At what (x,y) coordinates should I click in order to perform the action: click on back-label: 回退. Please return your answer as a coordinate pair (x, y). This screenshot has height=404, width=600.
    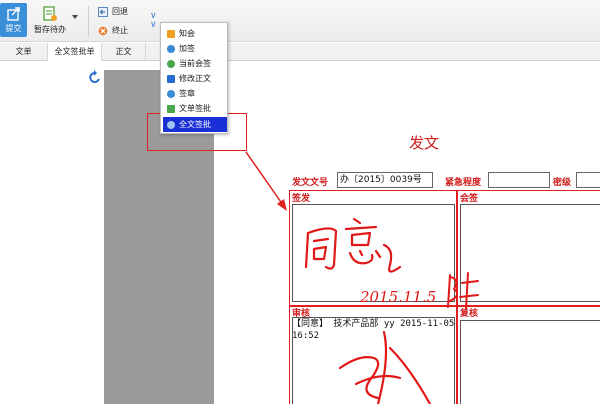
    Looking at the image, I should click on (120, 11).